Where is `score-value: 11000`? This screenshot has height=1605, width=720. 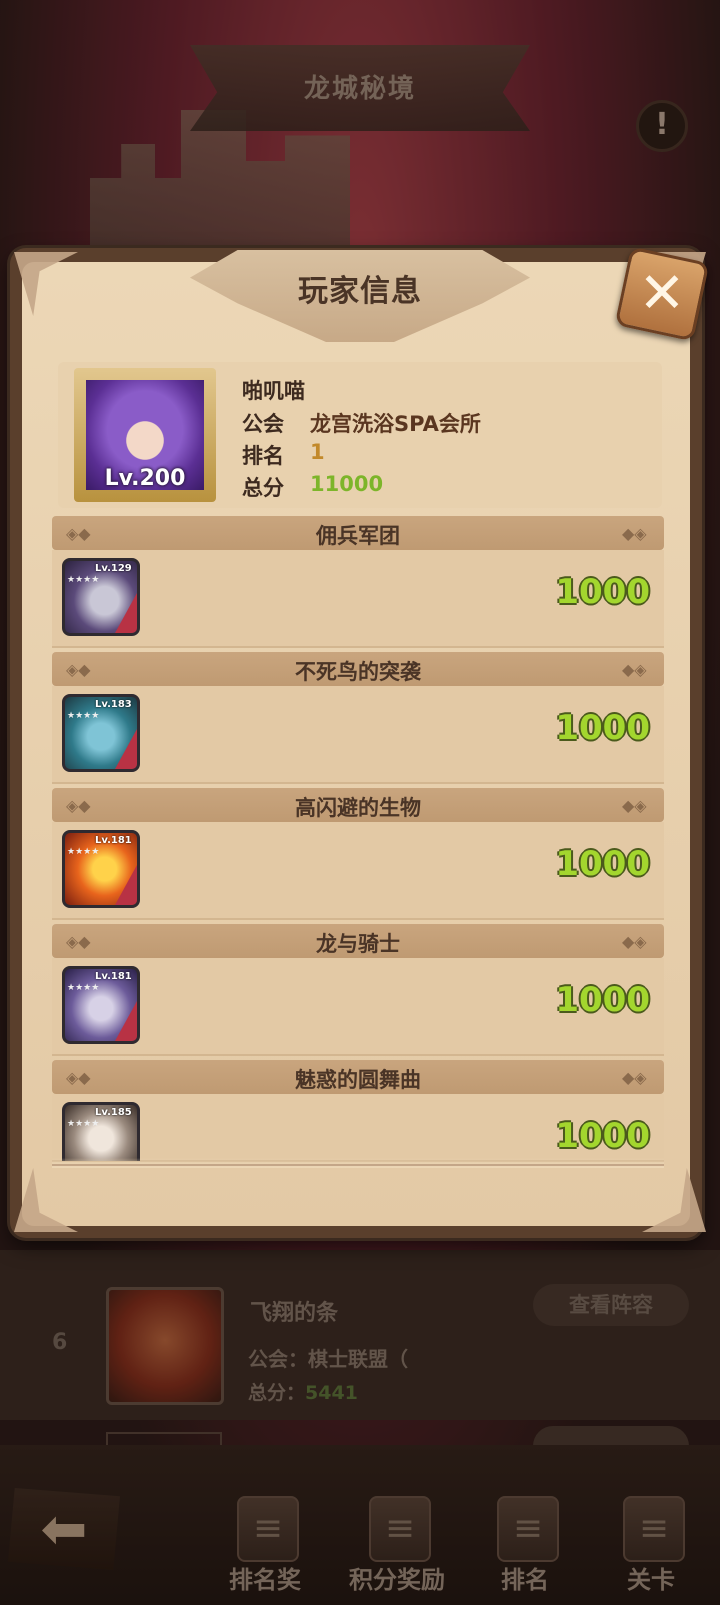
score-value: 11000 is located at coordinates (347, 484).